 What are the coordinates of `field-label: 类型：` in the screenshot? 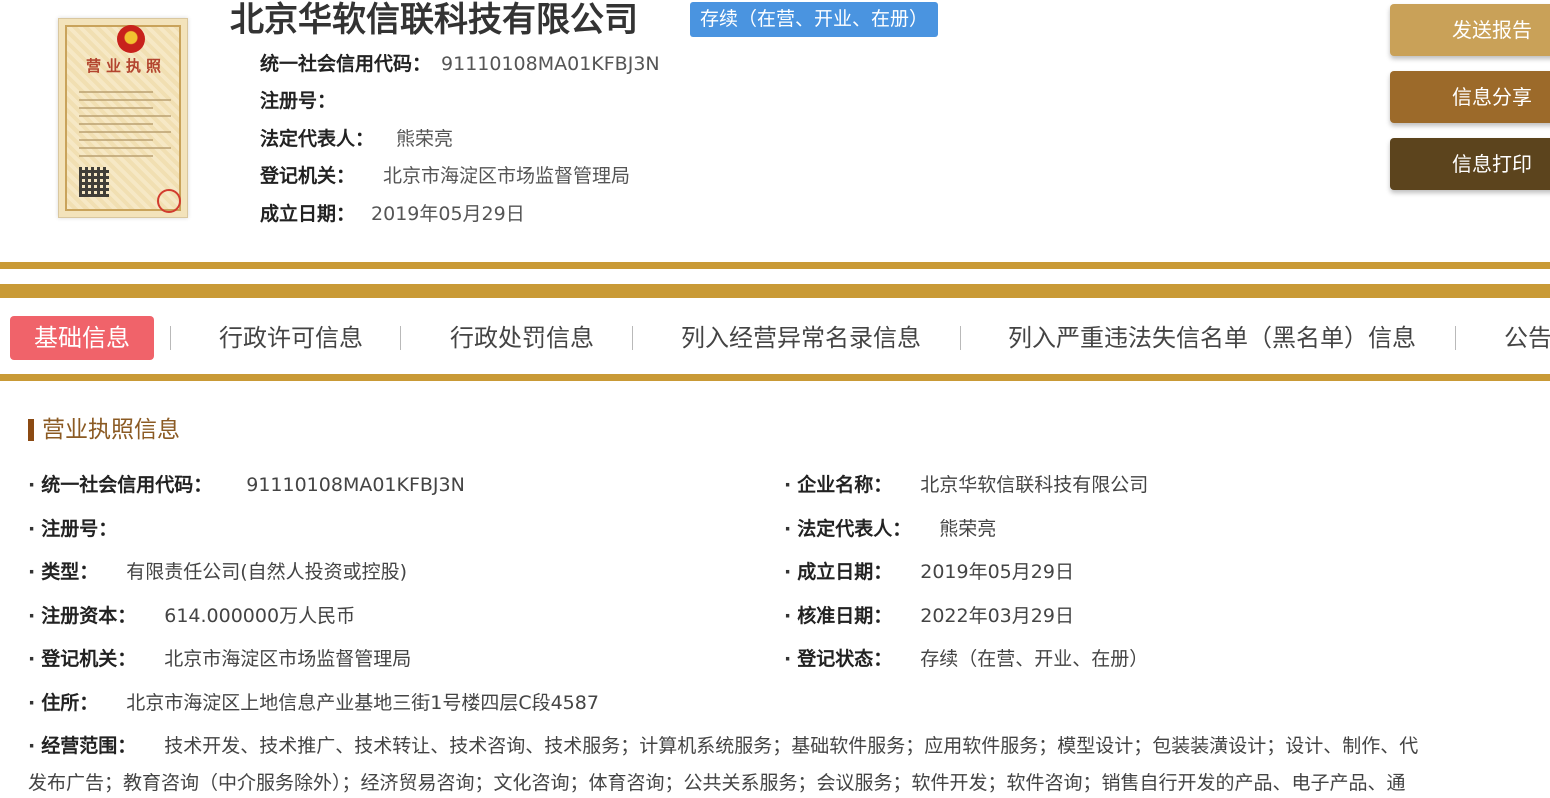 It's located at (70, 572).